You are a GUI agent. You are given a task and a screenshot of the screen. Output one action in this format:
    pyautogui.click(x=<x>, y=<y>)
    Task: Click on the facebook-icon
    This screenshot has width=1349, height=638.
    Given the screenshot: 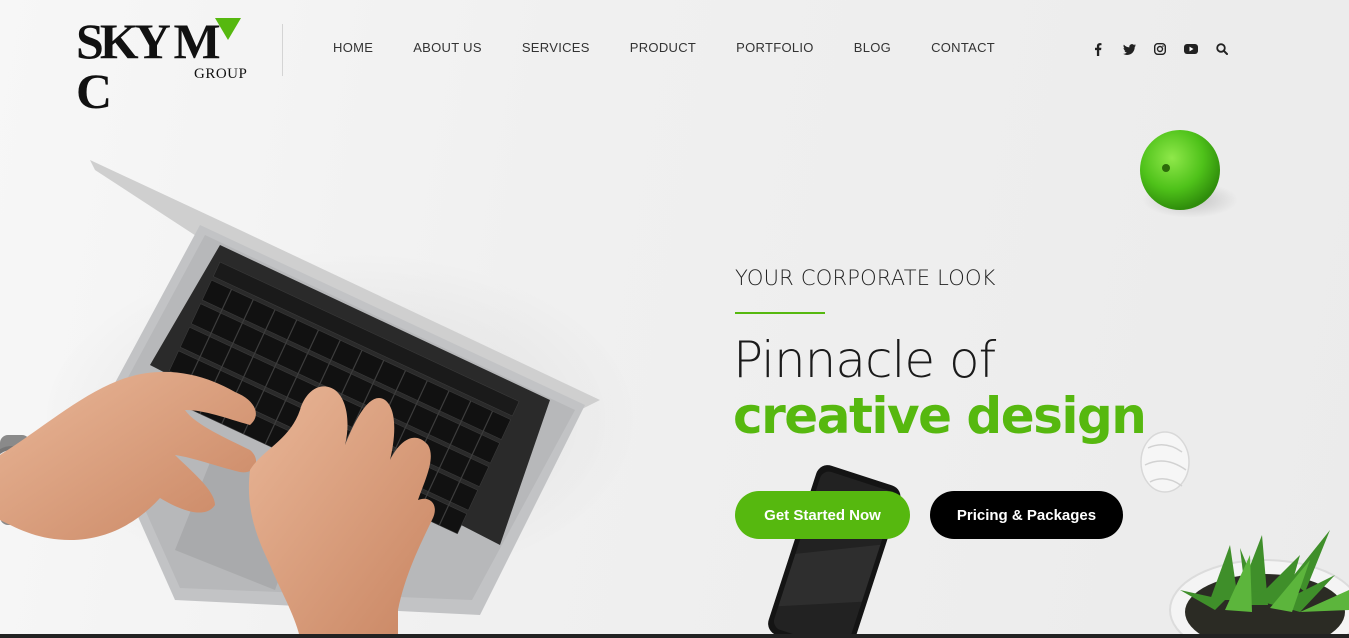 What is the action you would take?
    pyautogui.click(x=1098, y=49)
    